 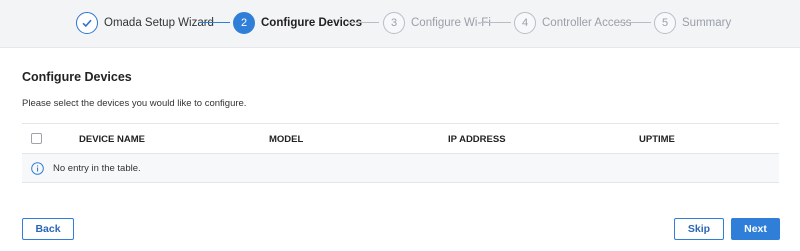 What do you see at coordinates (477, 139) in the screenshot?
I see `column-header-ip-address: IP ADDRESS` at bounding box center [477, 139].